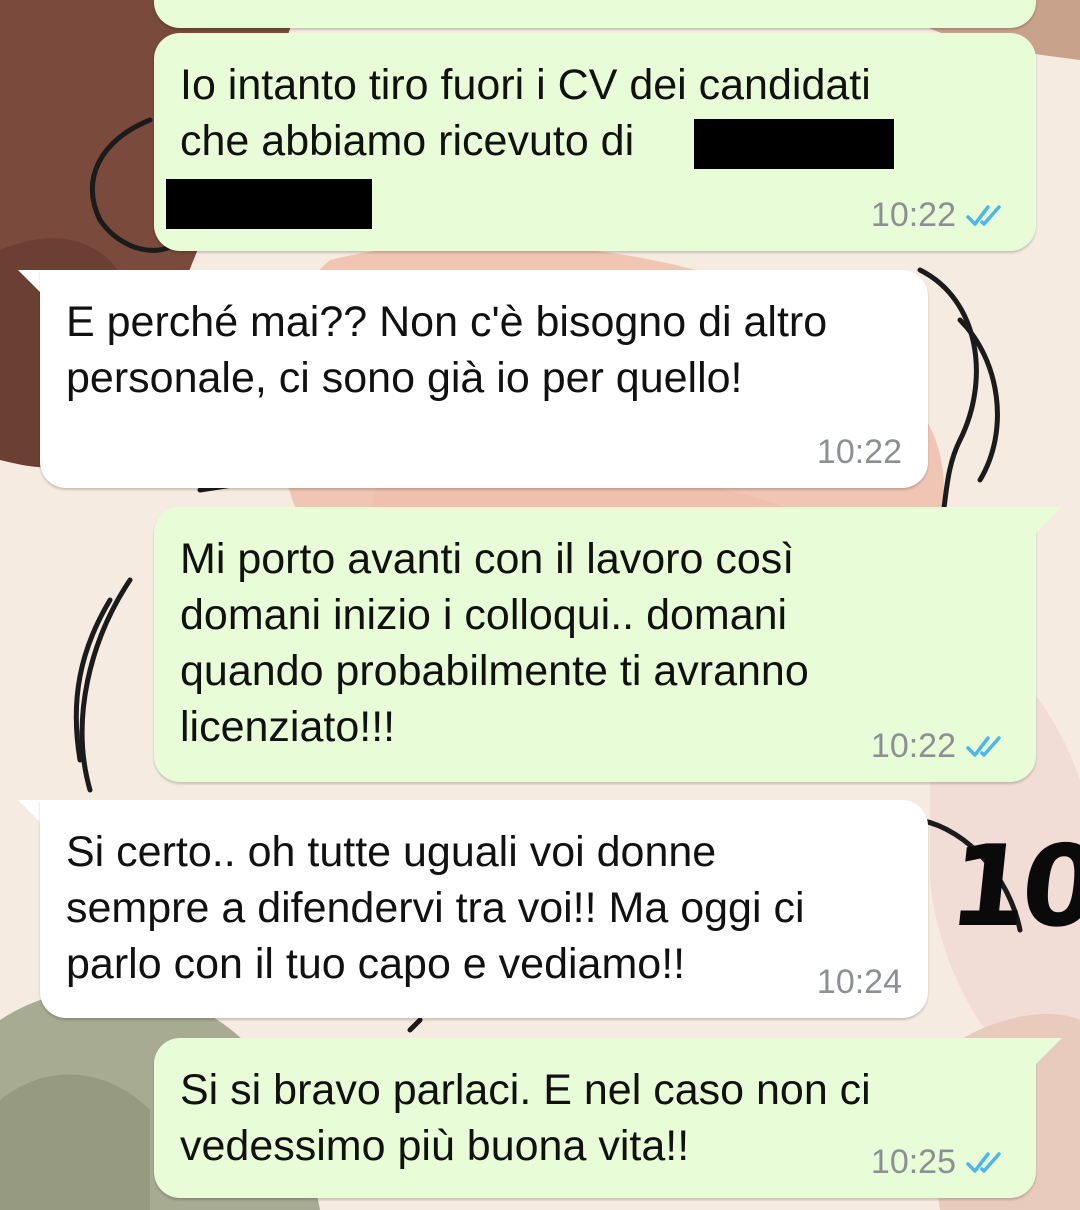 This screenshot has width=1080, height=1210. I want to click on message-meta: 10:24, so click(859, 982).